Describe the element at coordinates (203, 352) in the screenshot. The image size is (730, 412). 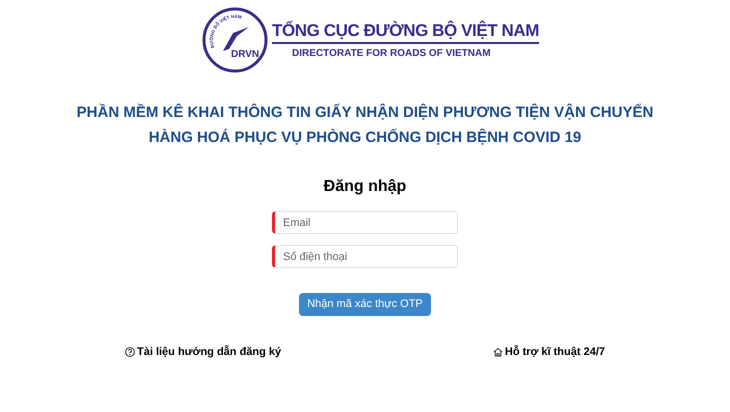
I see `guide-link: Tài liệu hướng dẫn đăng ký` at that location.